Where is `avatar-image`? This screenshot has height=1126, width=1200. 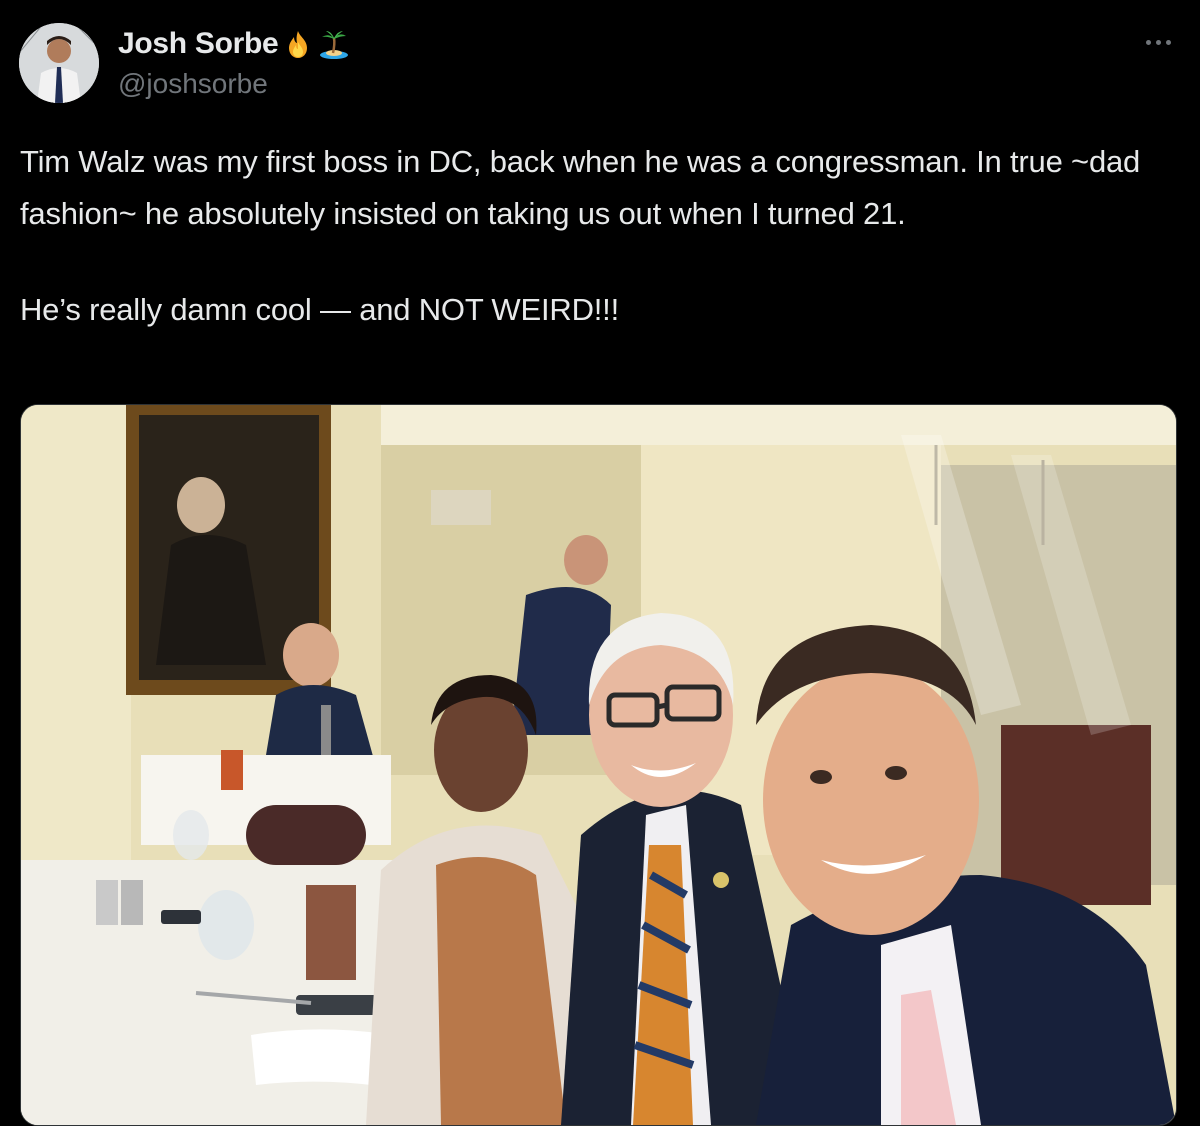 avatar-image is located at coordinates (59, 63).